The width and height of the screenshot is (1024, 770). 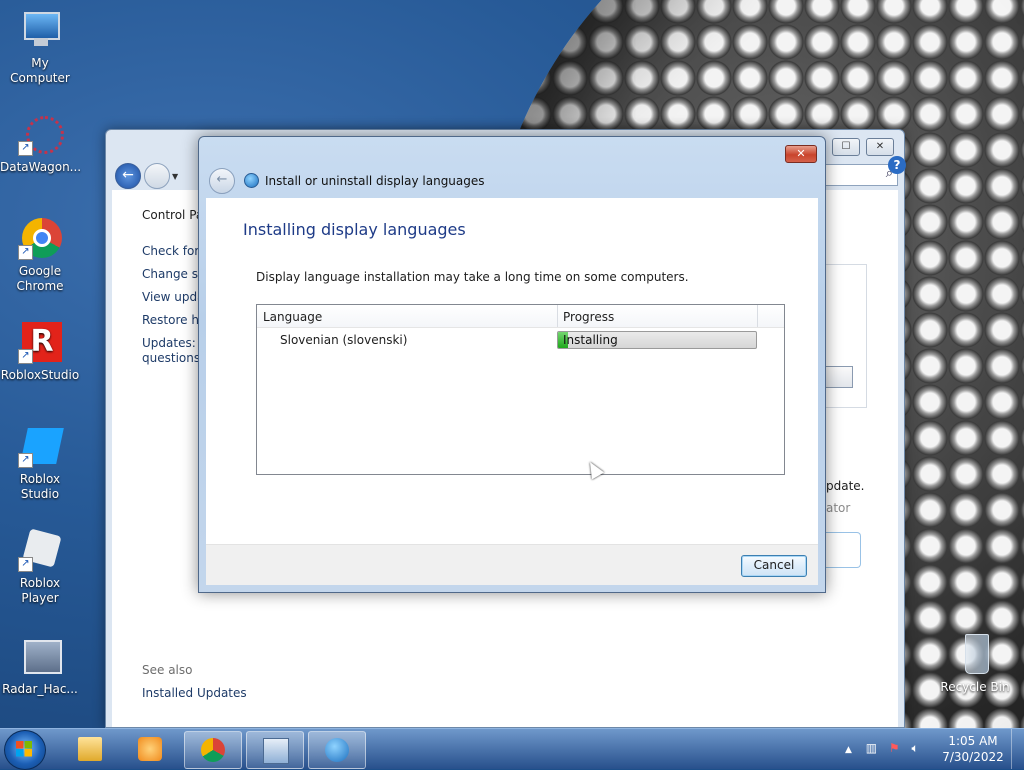 What do you see at coordinates (40, 70) in the screenshot?
I see `desktop-icon-label: My Computer` at bounding box center [40, 70].